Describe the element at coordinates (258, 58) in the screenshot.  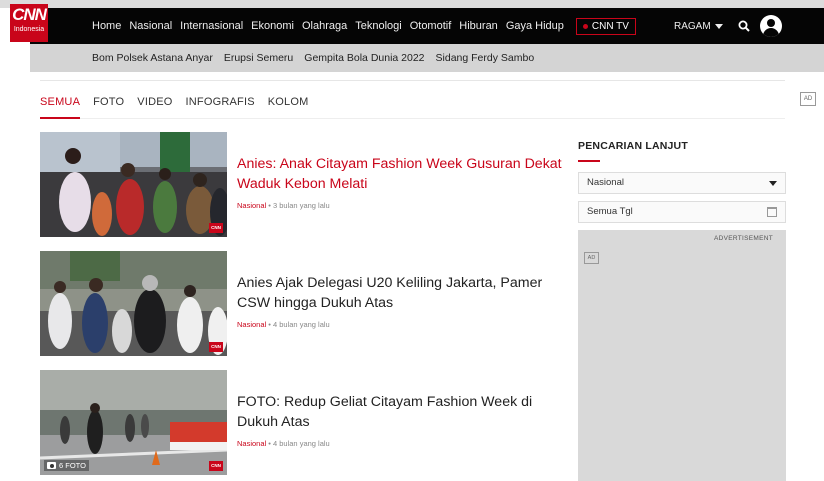
I see `topic-link: Erupsi Semeru` at that location.